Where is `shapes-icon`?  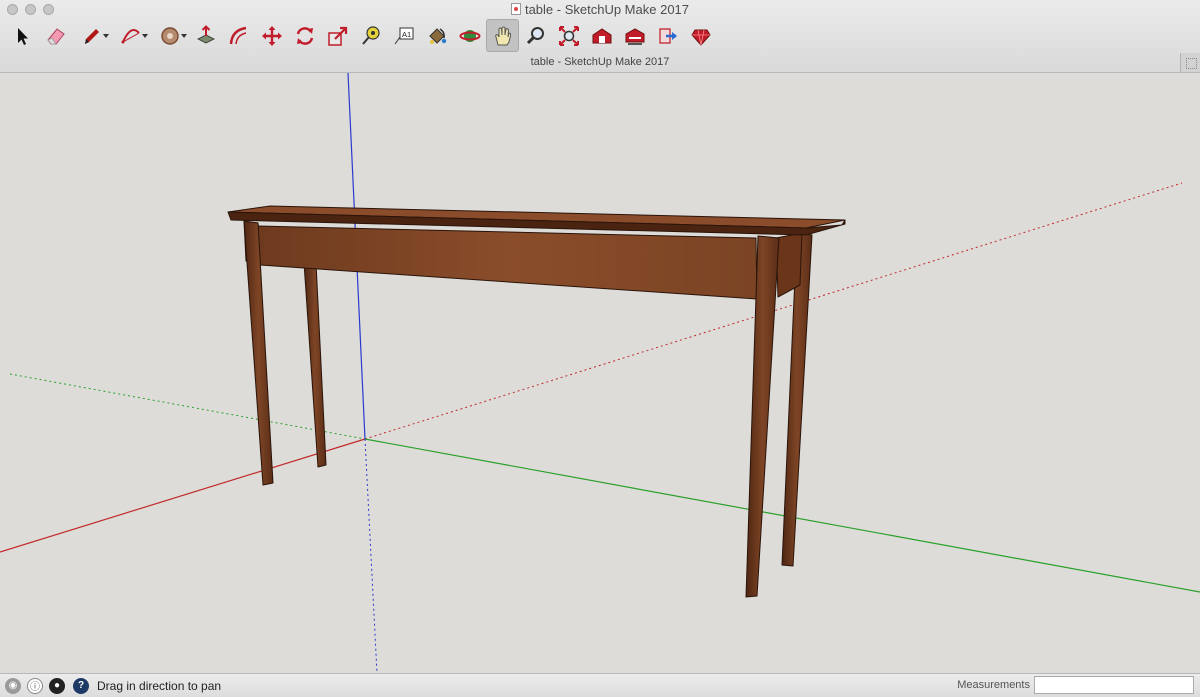
shapes-icon is located at coordinates (169, 35).